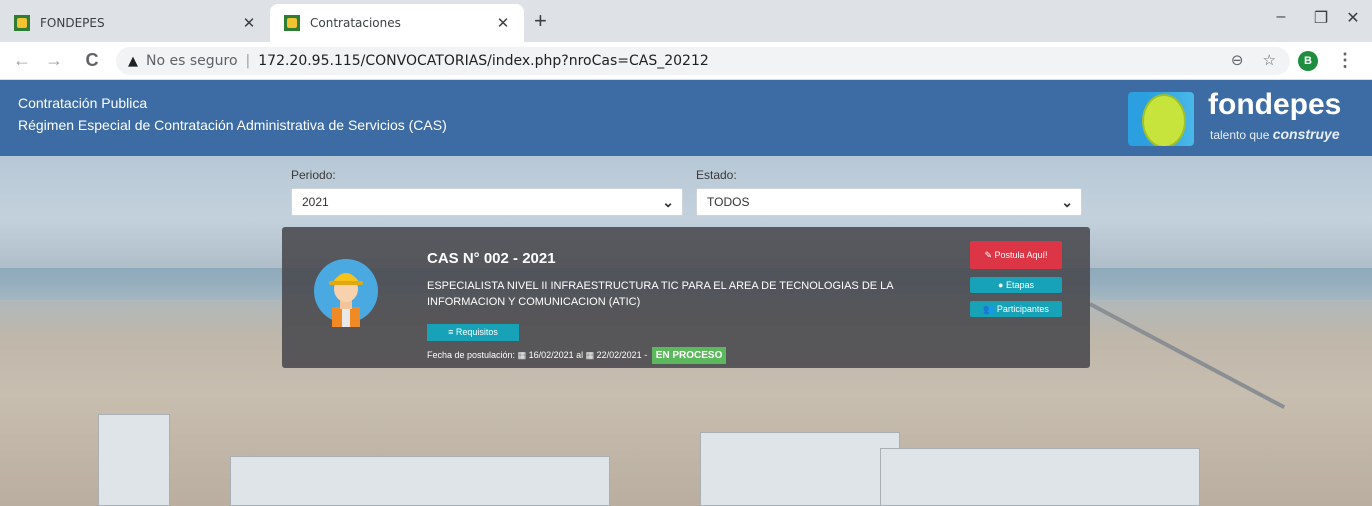 This screenshot has width=1372, height=506. I want to click on status-badge: EN PROCESO, so click(689, 355).